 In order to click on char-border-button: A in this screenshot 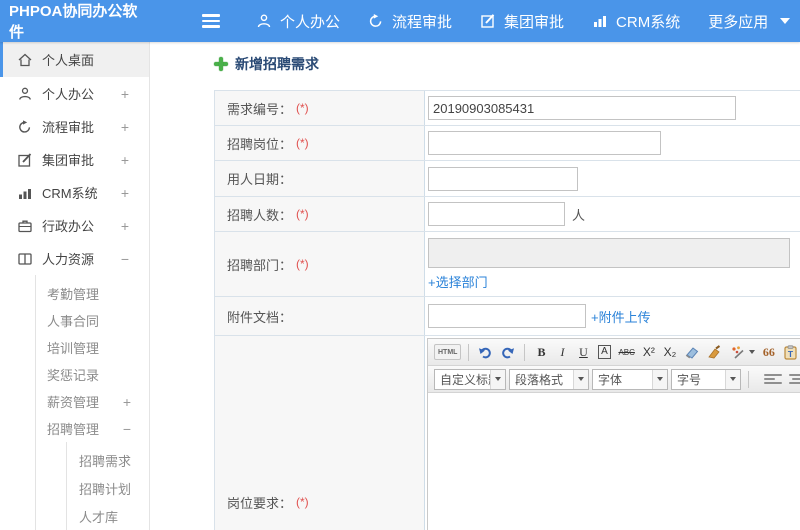, I will do `click(604, 352)`.